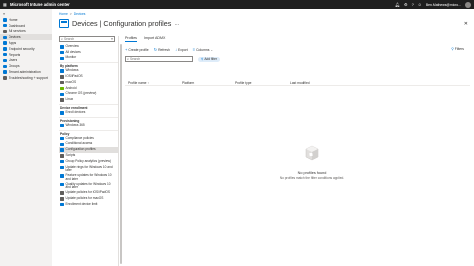 The width and height of the screenshot is (474, 266). Describe the element at coordinates (137, 49) in the screenshot. I see `create-profile-button: + Create profile` at that location.